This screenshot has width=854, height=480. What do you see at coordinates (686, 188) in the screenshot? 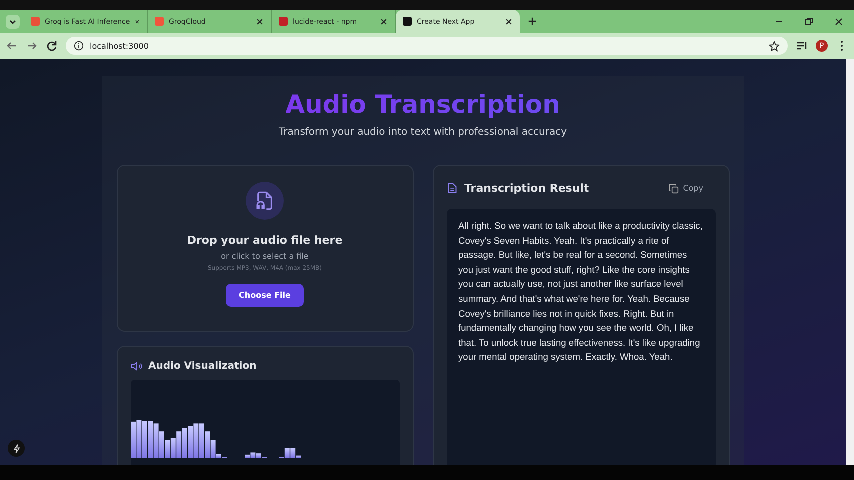
I see `copy-button: Copy` at bounding box center [686, 188].